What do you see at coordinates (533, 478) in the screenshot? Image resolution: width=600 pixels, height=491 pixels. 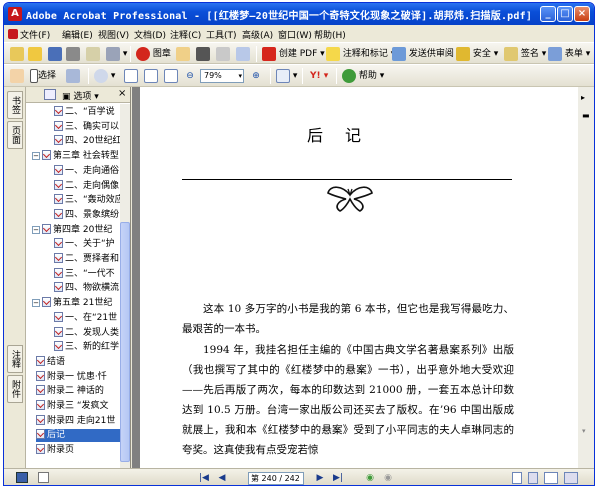 I see `continuous-icon` at bounding box center [533, 478].